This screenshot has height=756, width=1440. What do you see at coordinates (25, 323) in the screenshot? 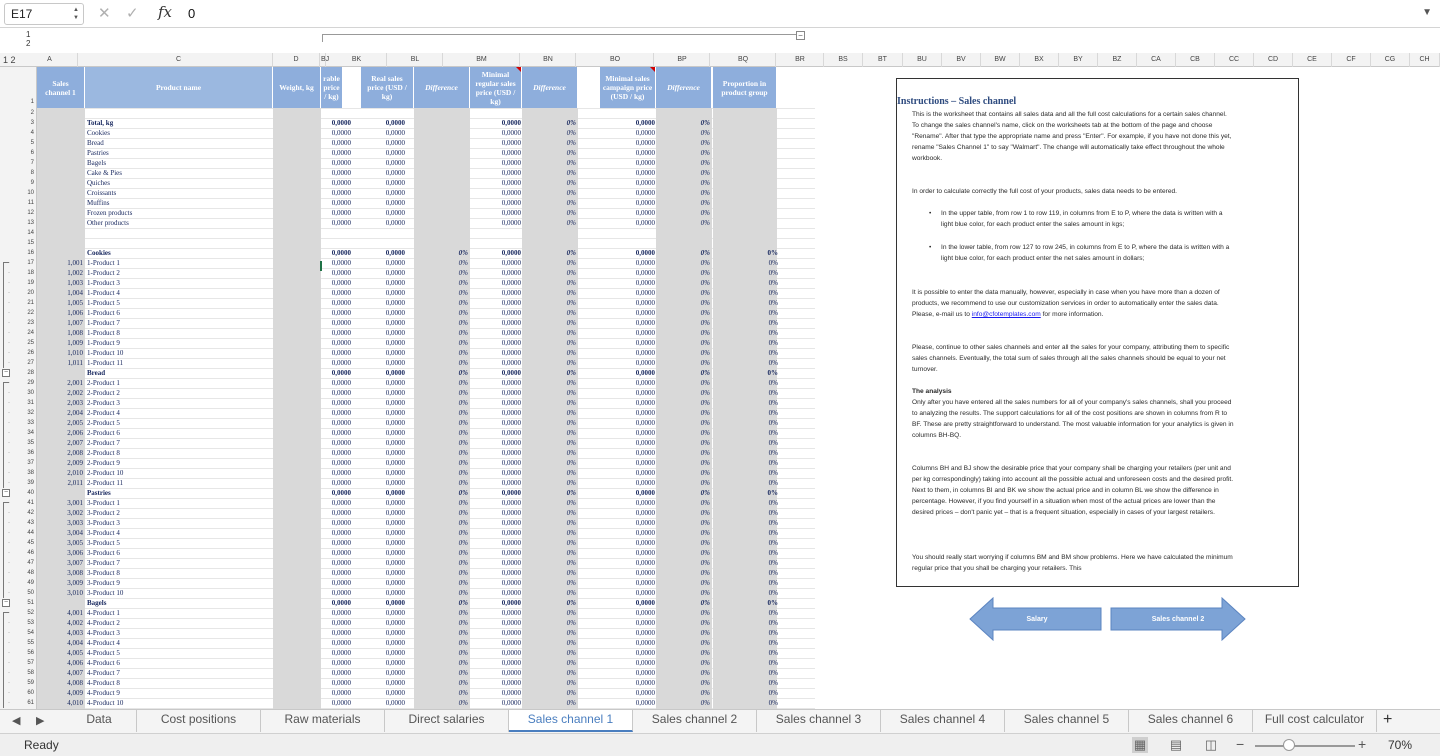
I see `row-number: 23` at bounding box center [25, 323].